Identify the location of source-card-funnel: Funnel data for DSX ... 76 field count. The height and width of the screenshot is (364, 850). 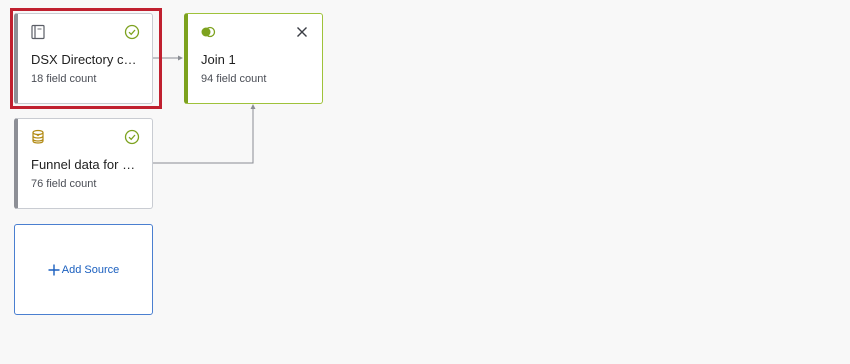
(83, 163).